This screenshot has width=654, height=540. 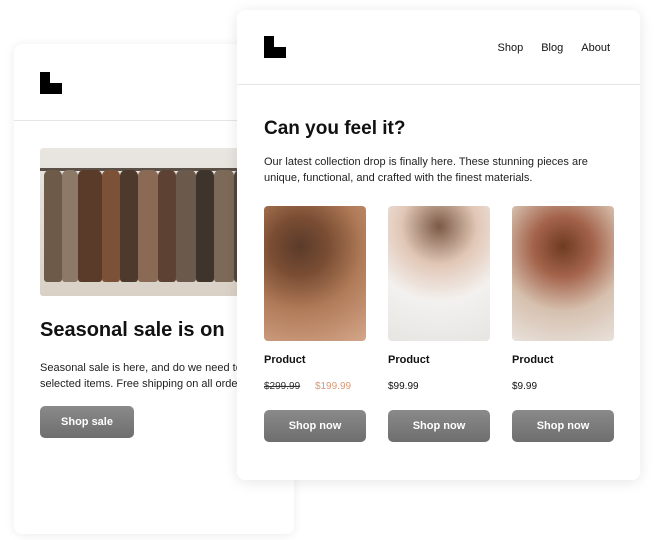 I want to click on clothing-rack-image, so click(x=155, y=222).